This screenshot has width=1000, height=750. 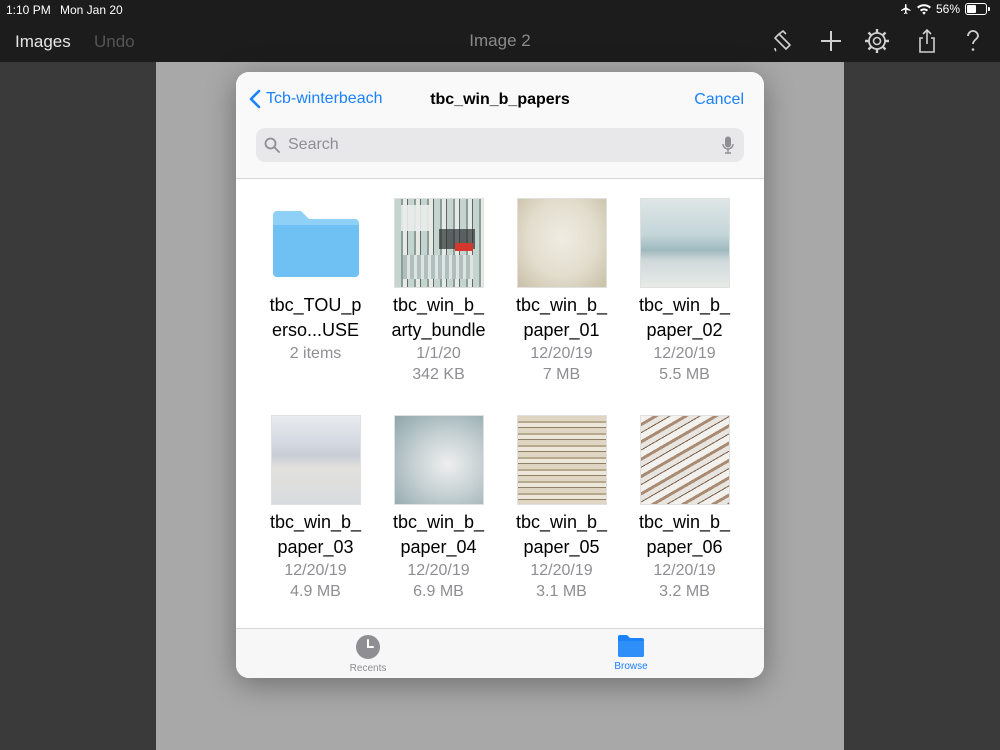 I want to click on battery-icon, so click(x=976, y=9).